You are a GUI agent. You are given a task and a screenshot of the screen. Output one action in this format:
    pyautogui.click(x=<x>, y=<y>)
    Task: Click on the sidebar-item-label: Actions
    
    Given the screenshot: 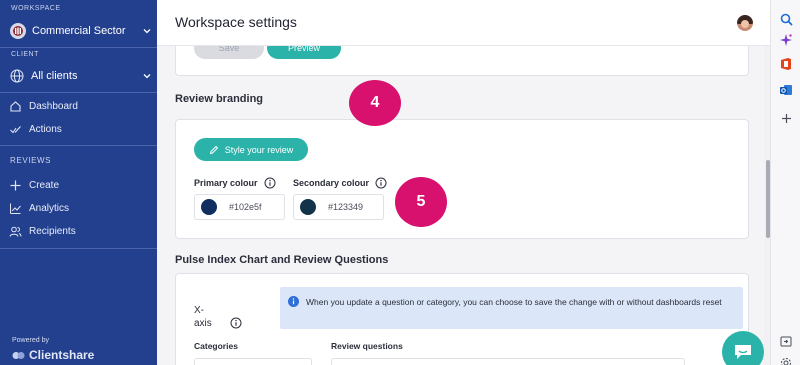 What is the action you would take?
    pyautogui.click(x=45, y=129)
    